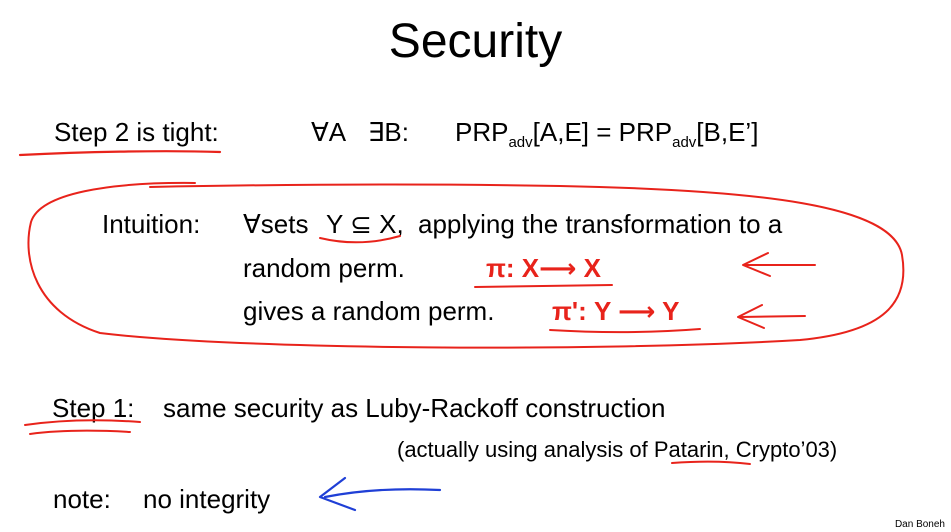  What do you see at coordinates (625, 331) in the screenshot?
I see `perm2-underline` at bounding box center [625, 331].